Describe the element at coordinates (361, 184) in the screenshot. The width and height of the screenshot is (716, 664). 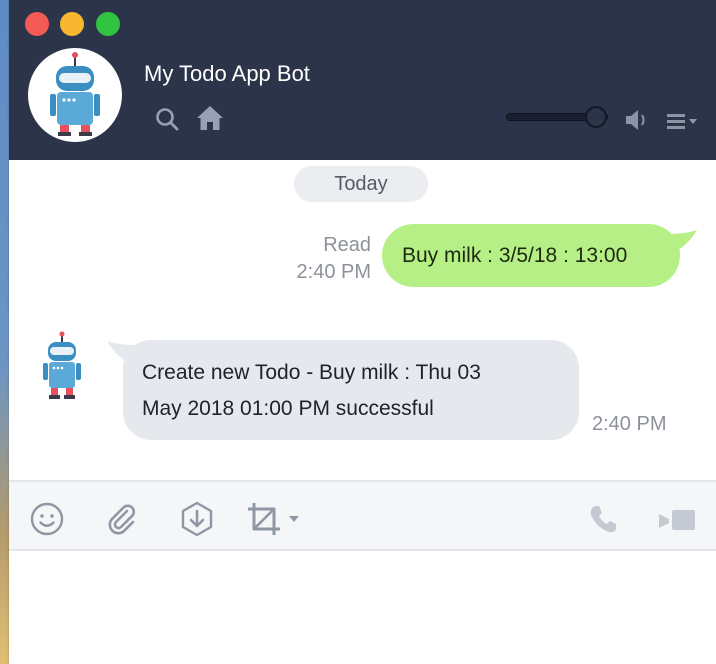
I see `date-separator: Today` at that location.